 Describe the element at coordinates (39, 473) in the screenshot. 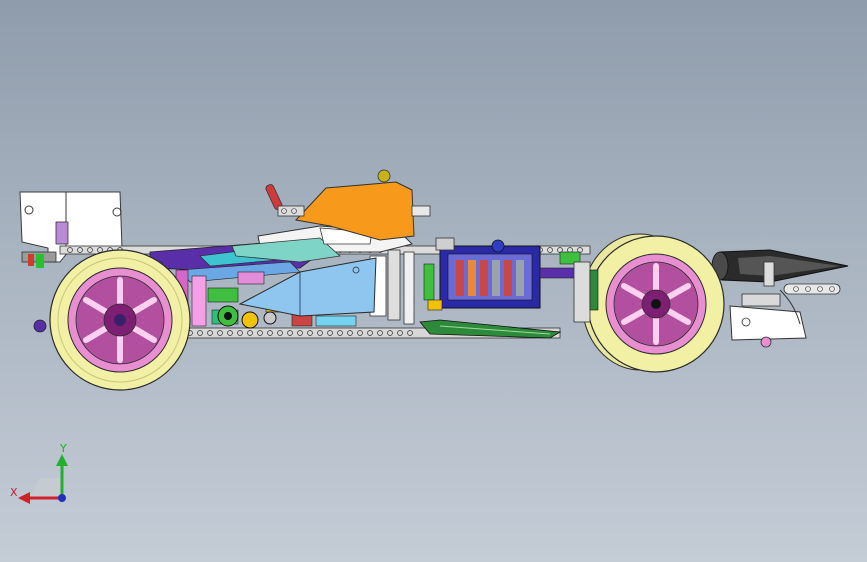

I see `axis-triad: Y X` at that location.